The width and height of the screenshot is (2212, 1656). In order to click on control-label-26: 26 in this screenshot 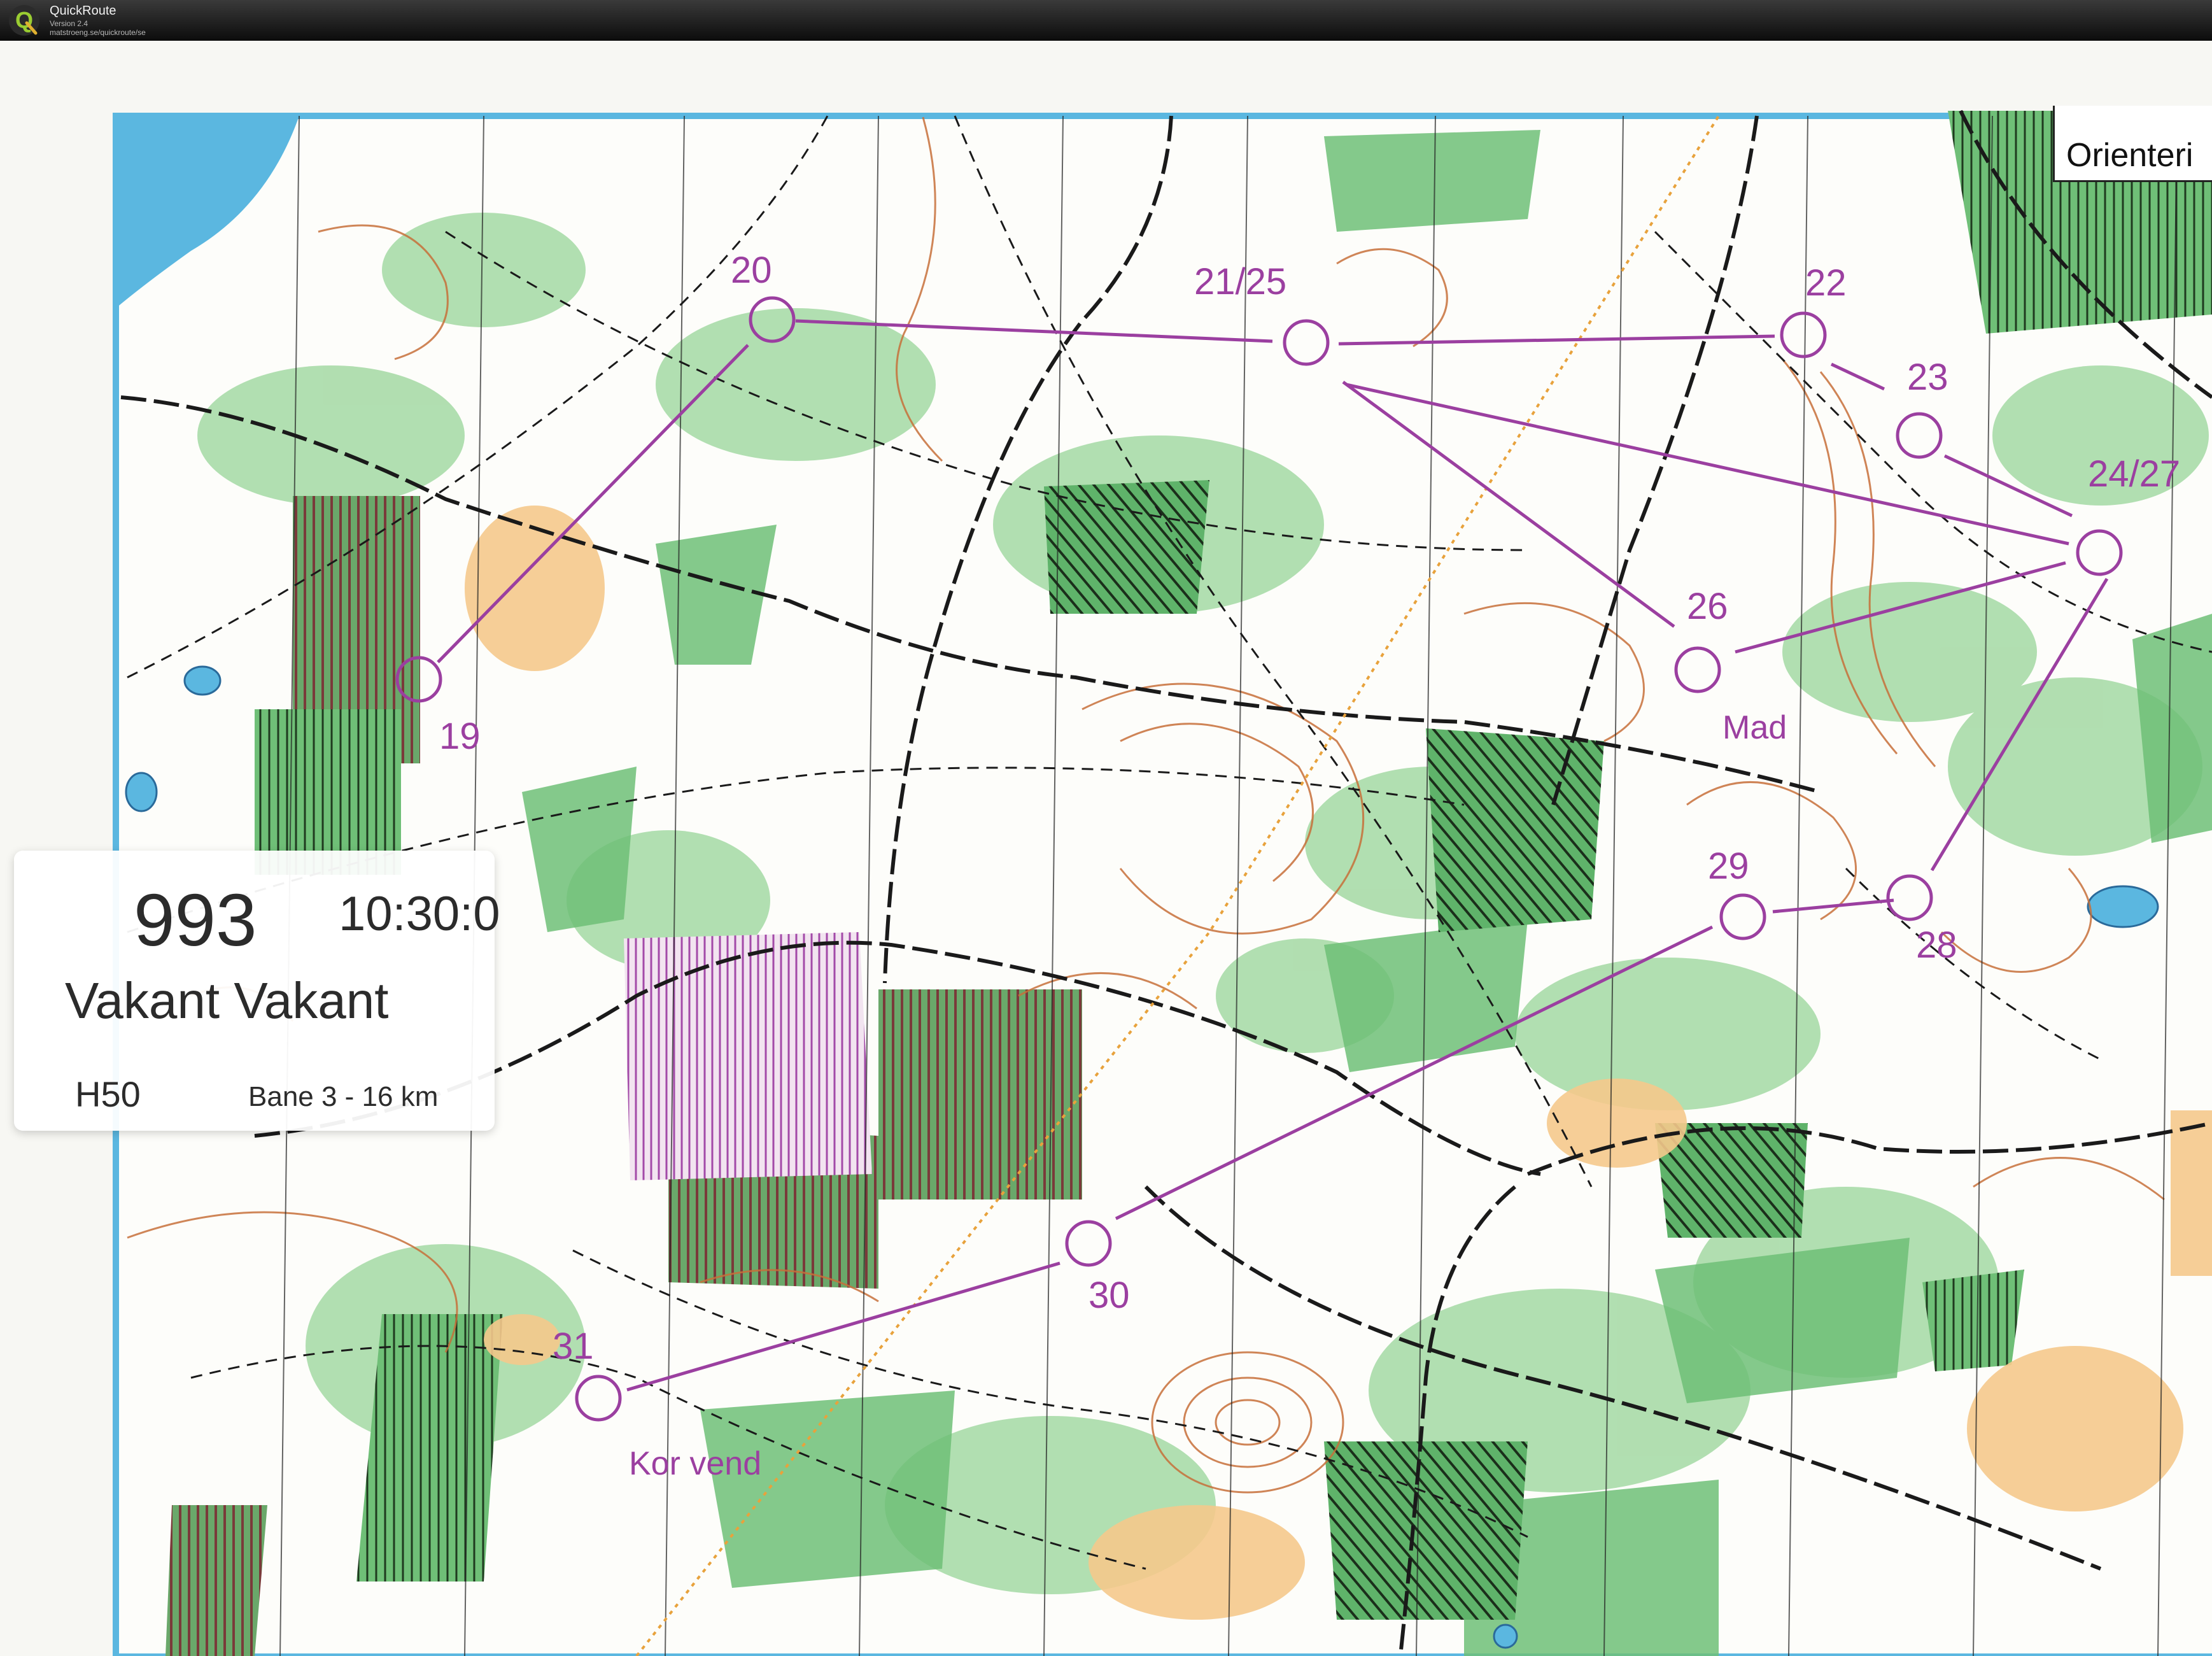, I will do `click(1707, 606)`.